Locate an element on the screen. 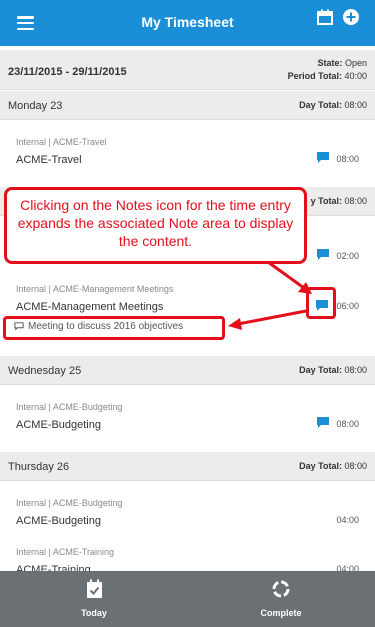 The image size is (375, 627). tab-label: Today is located at coordinates (94, 613).